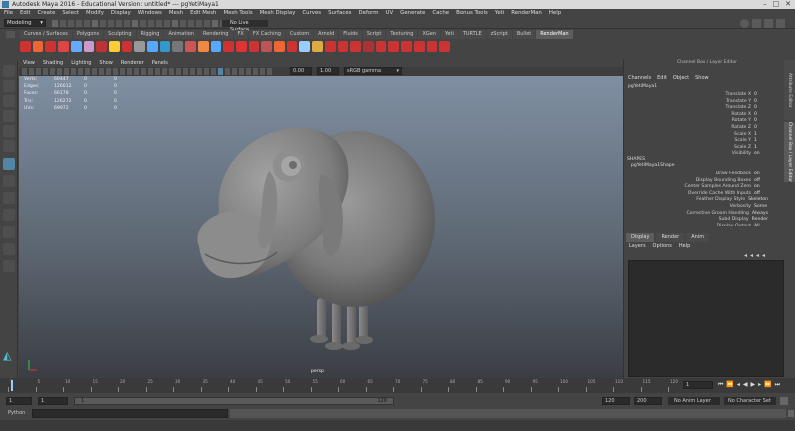 This screenshot has height=431, width=795. What do you see at coordinates (767, 385) in the screenshot?
I see `step-forward-key-icon: ⏩` at bounding box center [767, 385].